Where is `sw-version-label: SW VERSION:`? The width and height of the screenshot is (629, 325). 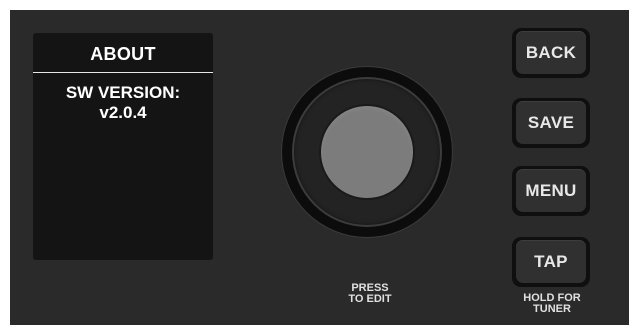
sw-version-label: SW VERSION: is located at coordinates (123, 92).